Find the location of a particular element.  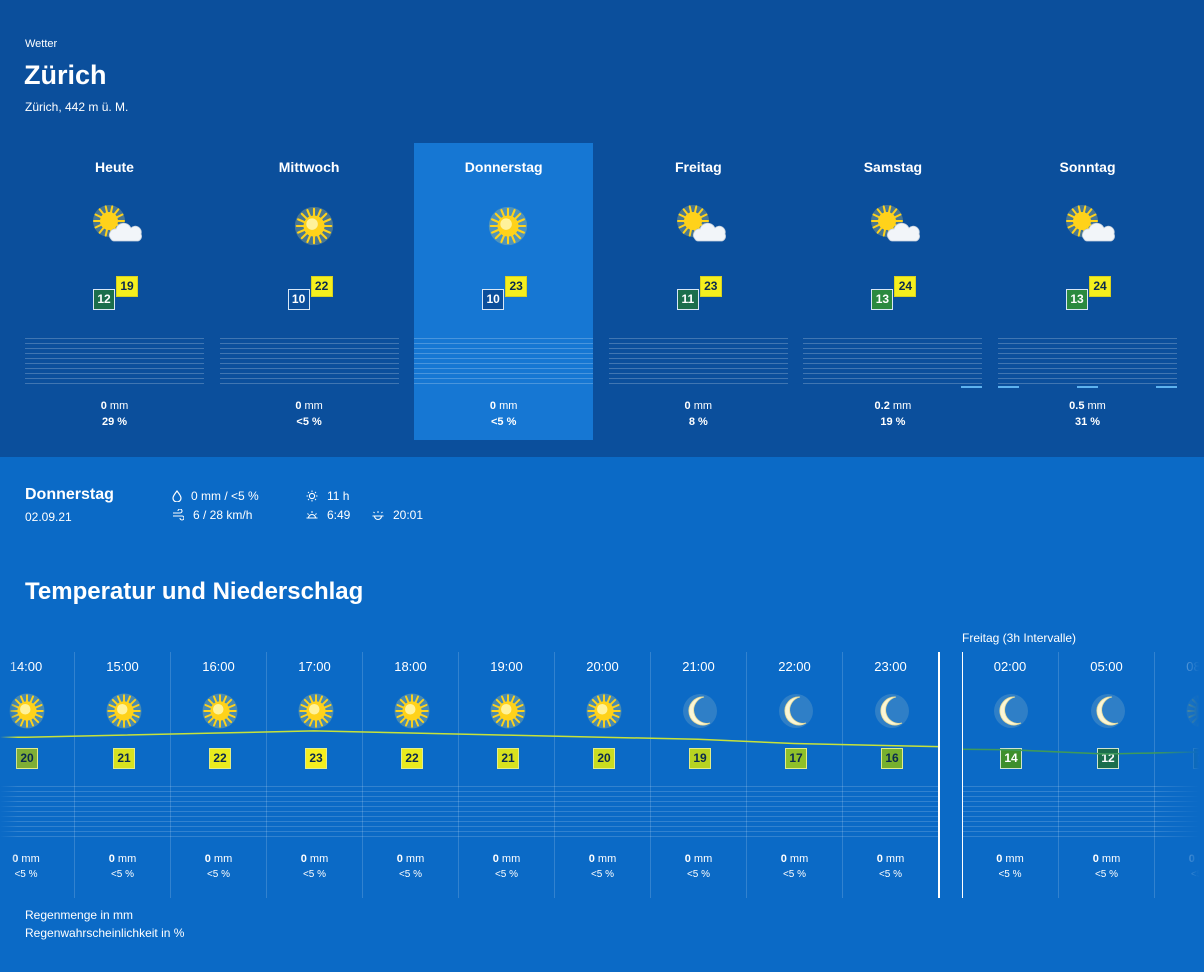

legend-amount: Regenmenge in mm is located at coordinates (79, 915).